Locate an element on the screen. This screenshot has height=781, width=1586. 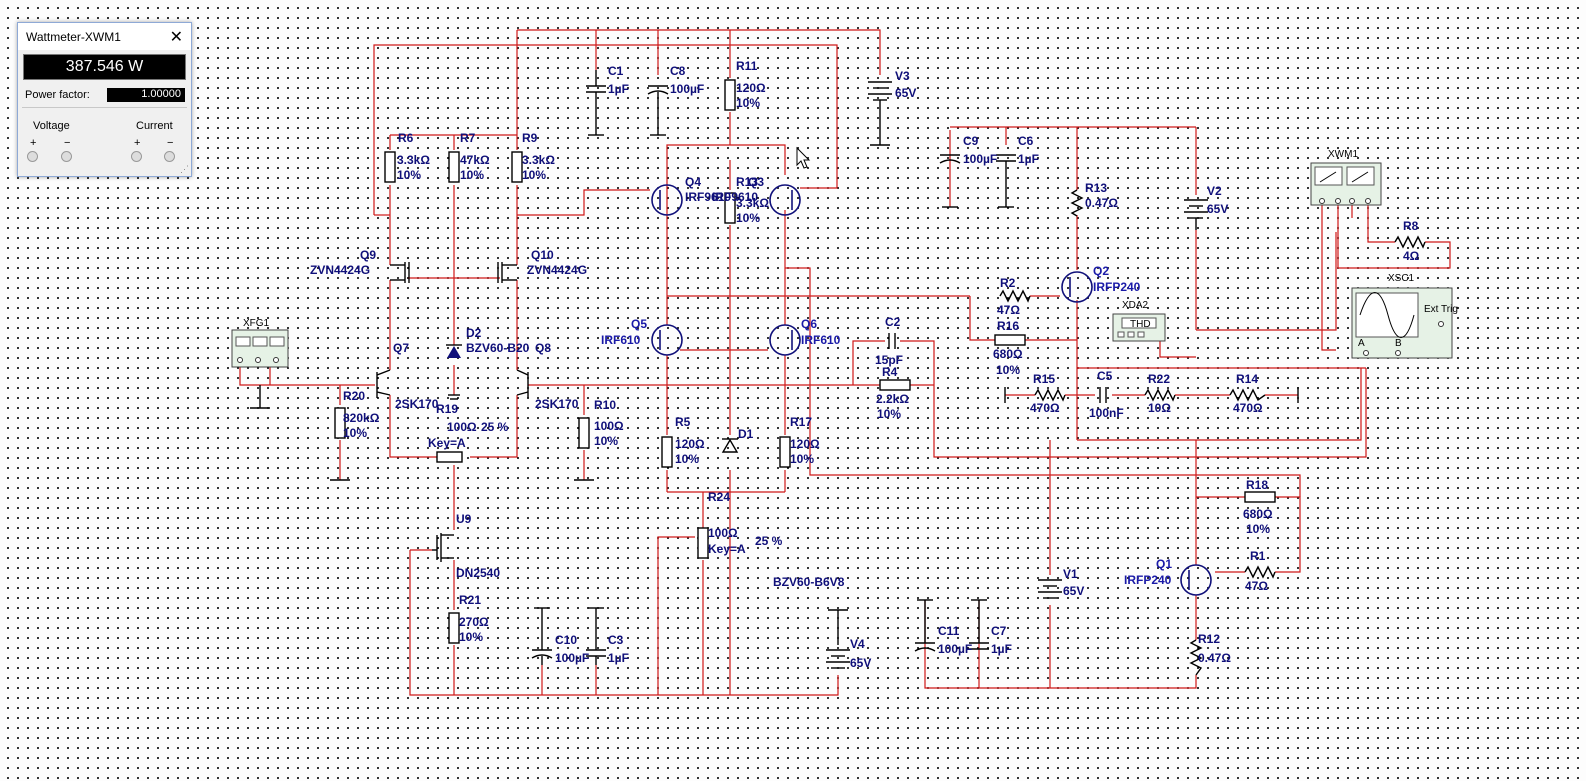
label-xsc1: XSC1 is located at coordinates (1401, 278).